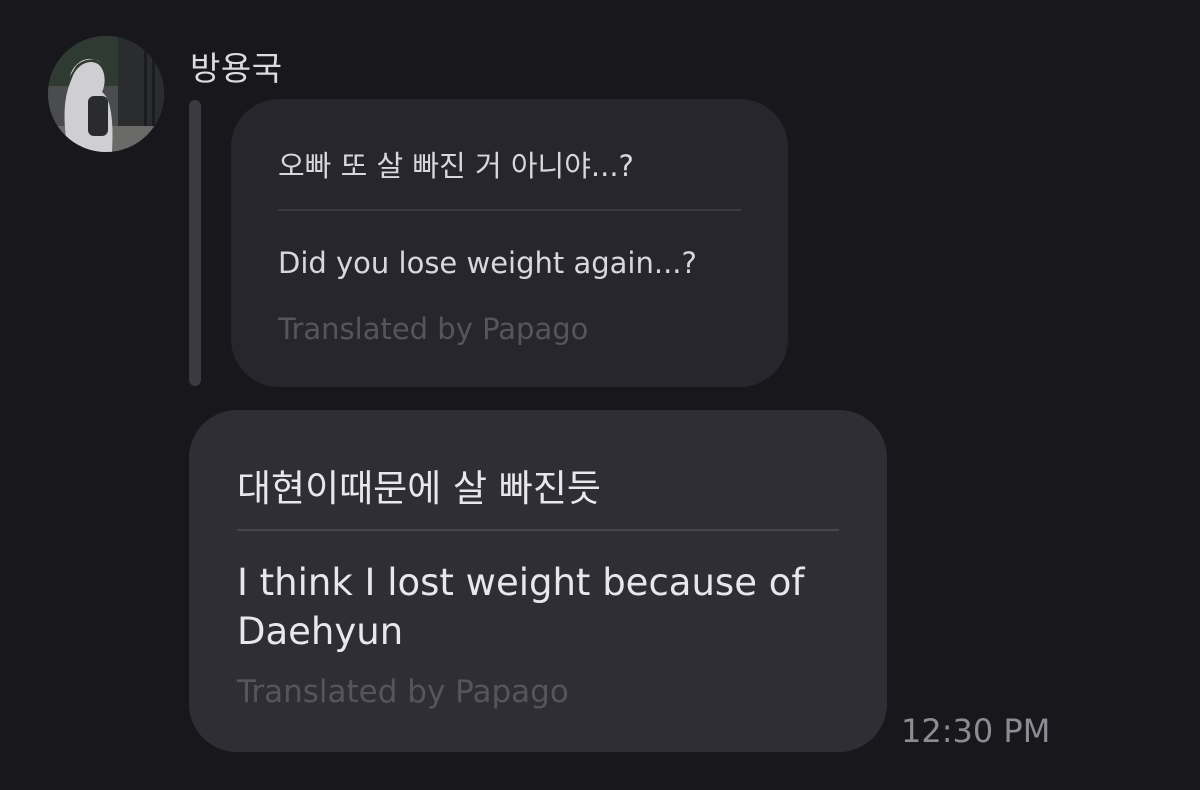  What do you see at coordinates (509, 210) in the screenshot?
I see `quoted-translation-divider` at bounding box center [509, 210].